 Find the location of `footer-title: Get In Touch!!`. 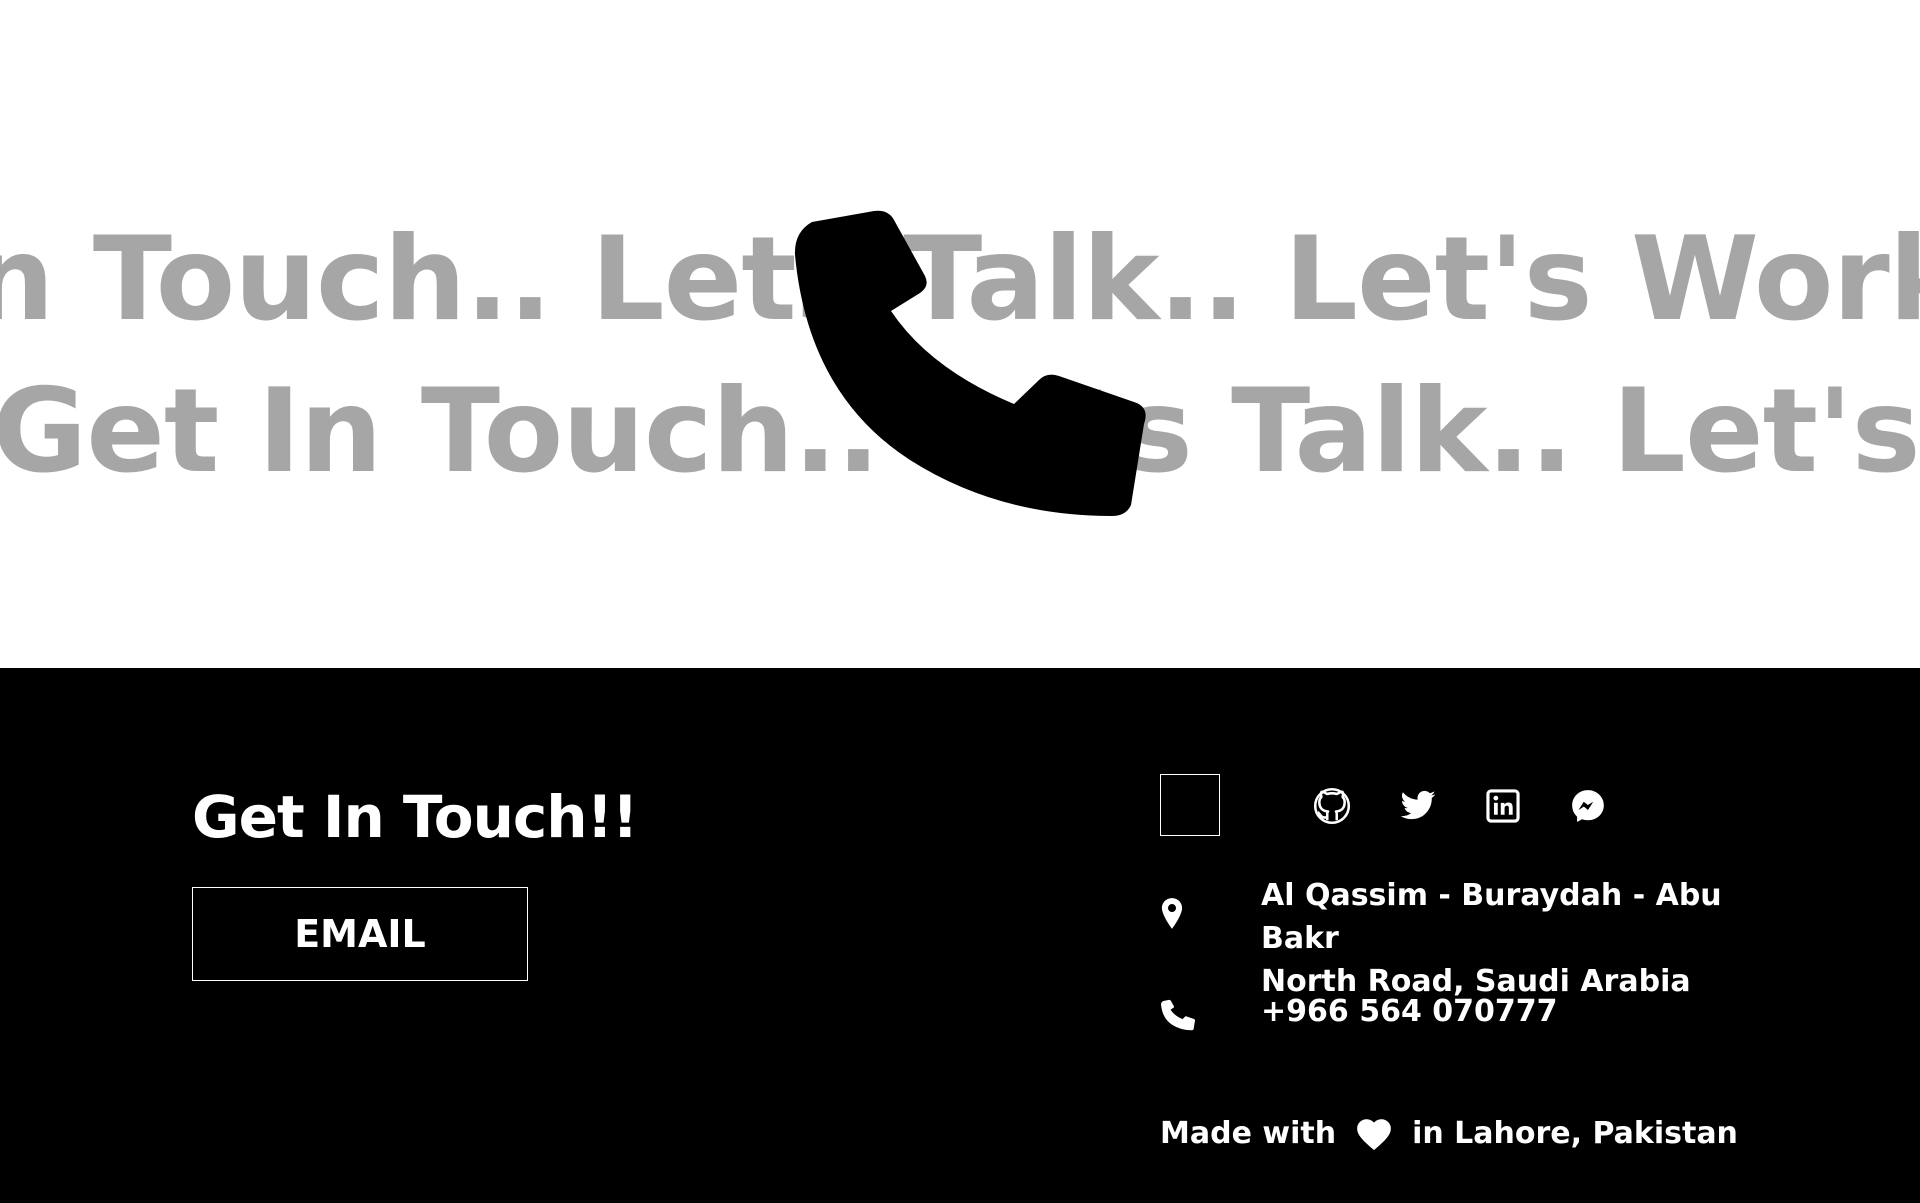

footer-title: Get In Touch!! is located at coordinates (415, 817).